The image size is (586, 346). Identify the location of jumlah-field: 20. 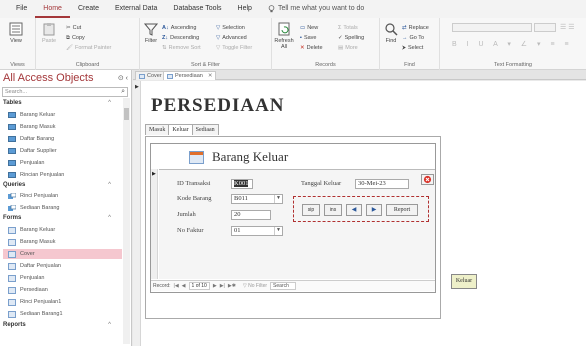
(251, 215).